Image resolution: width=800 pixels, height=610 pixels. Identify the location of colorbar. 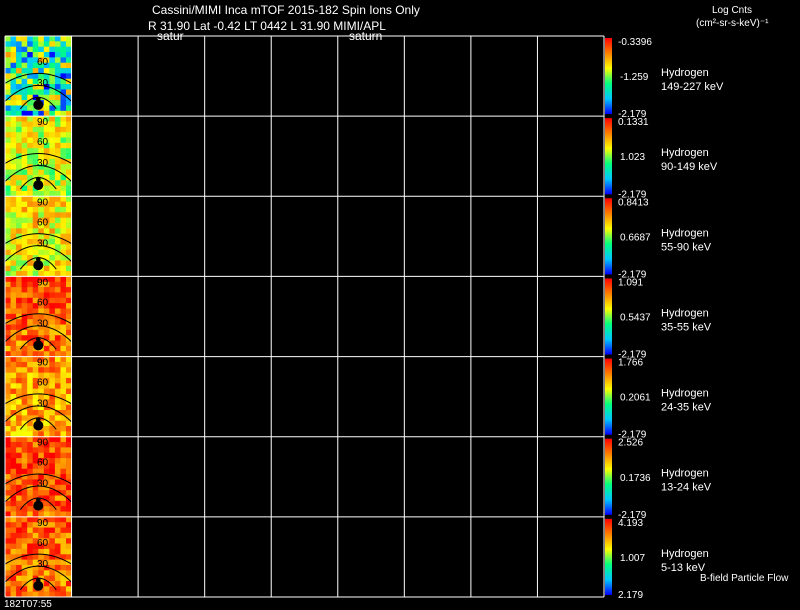
(608, 476).